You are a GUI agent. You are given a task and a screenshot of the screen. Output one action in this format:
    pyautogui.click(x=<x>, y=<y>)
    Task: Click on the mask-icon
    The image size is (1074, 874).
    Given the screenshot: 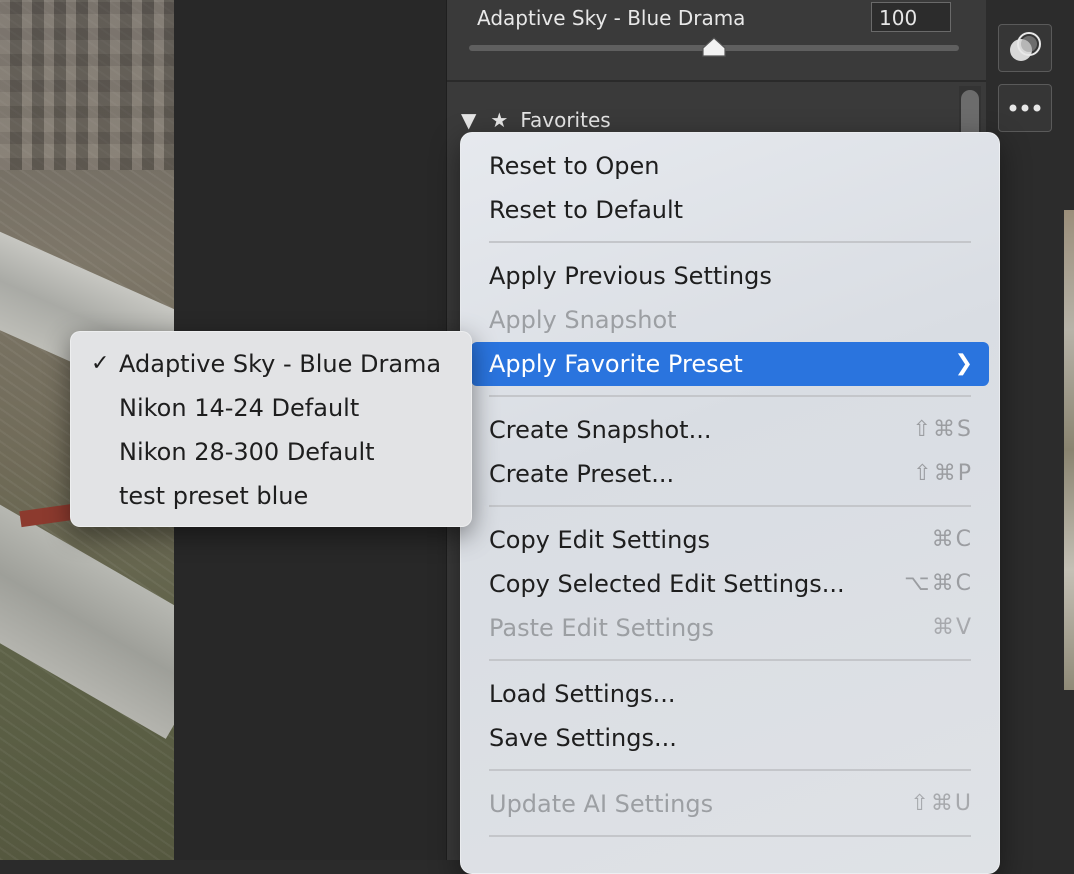 What is the action you would take?
    pyautogui.click(x=1025, y=46)
    